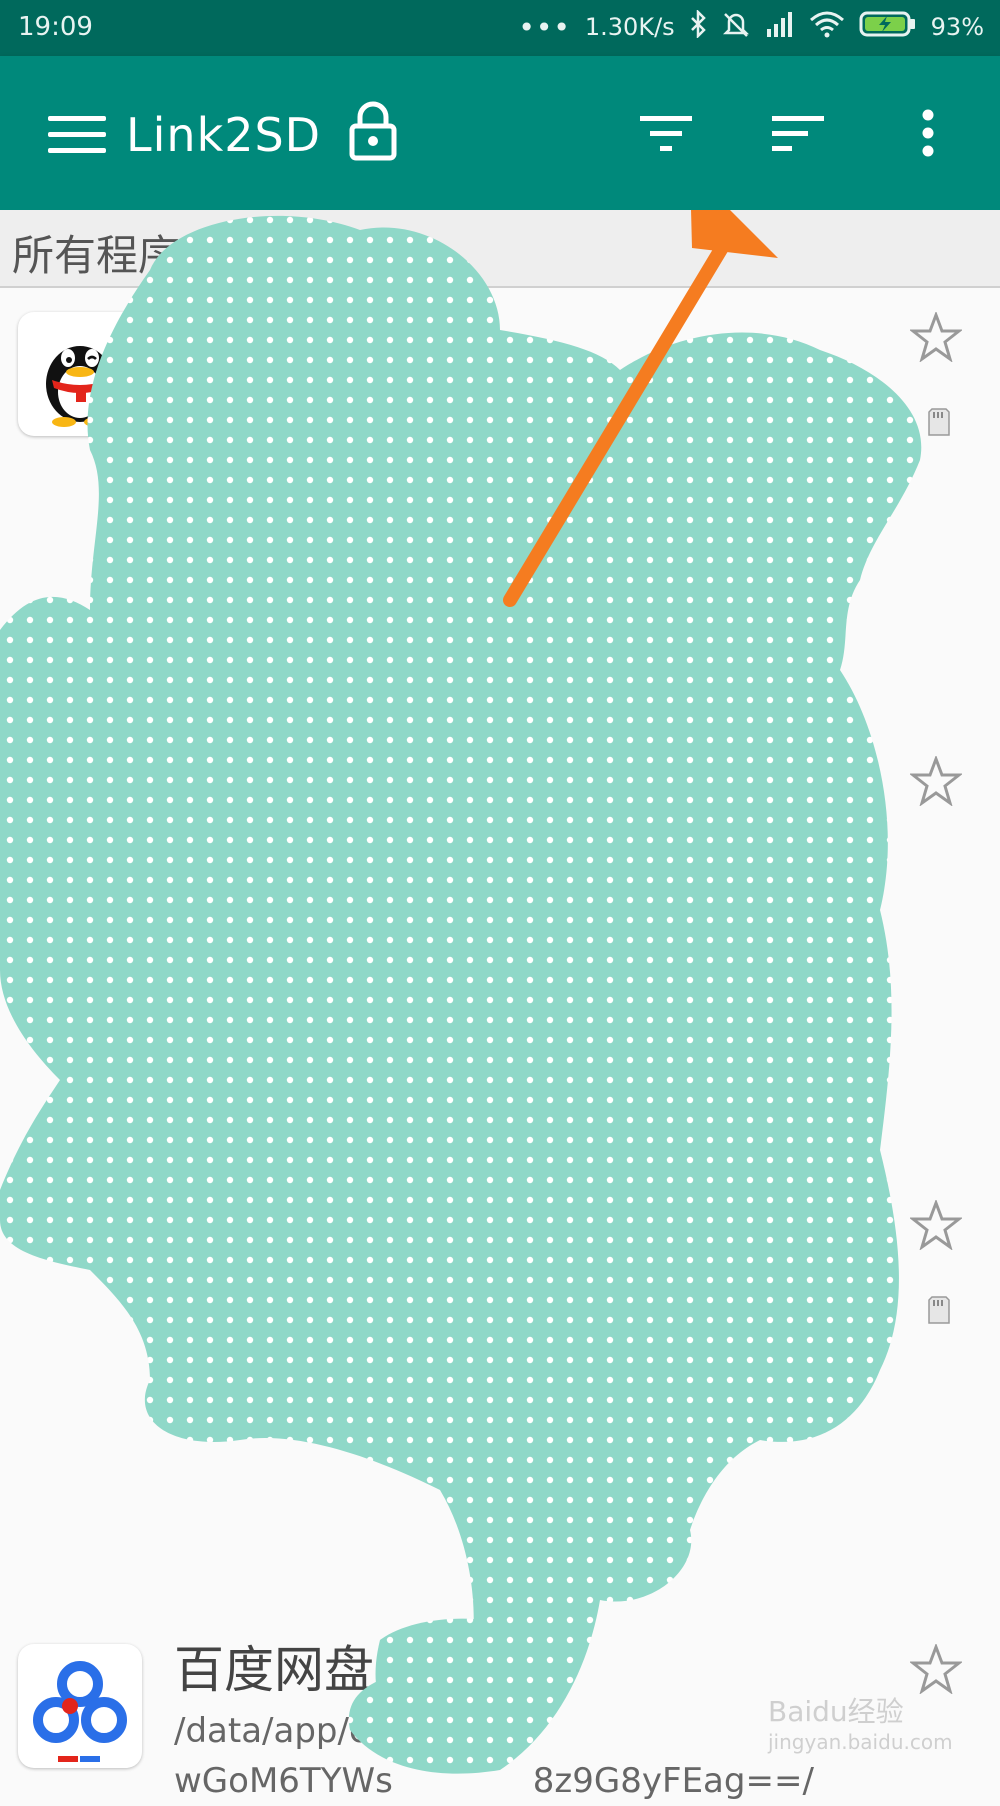  I want to click on app-path: /data/app/co wGoM6TYWs 8z9G8yFEag==/, so click(494, 1756).